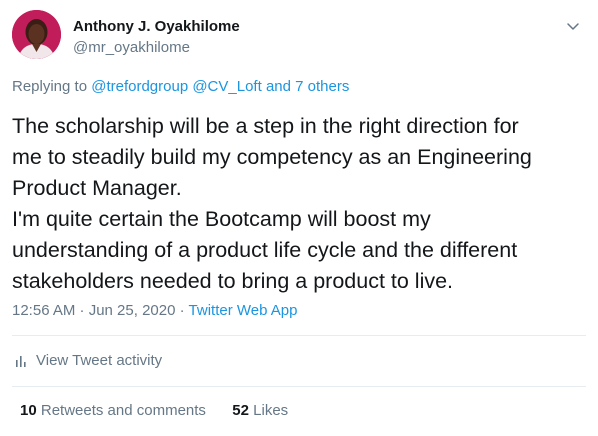  I want to click on author-name: Anthony J. Oyakhilome, so click(156, 26).